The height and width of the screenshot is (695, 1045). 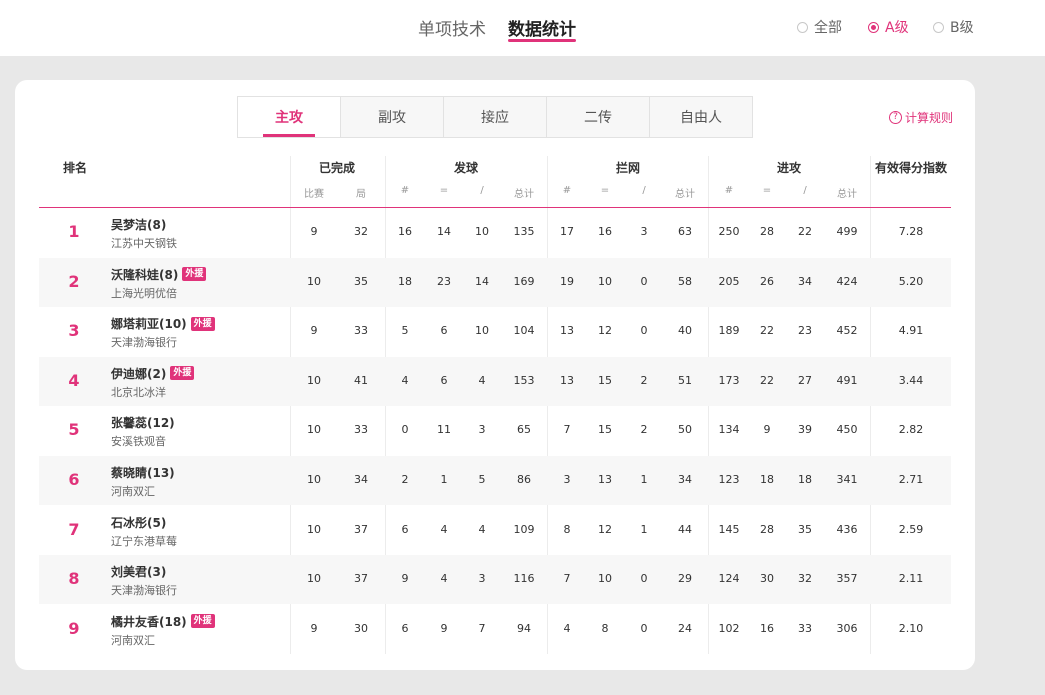 I want to click on radio-circle-icon, so click(x=802, y=27).